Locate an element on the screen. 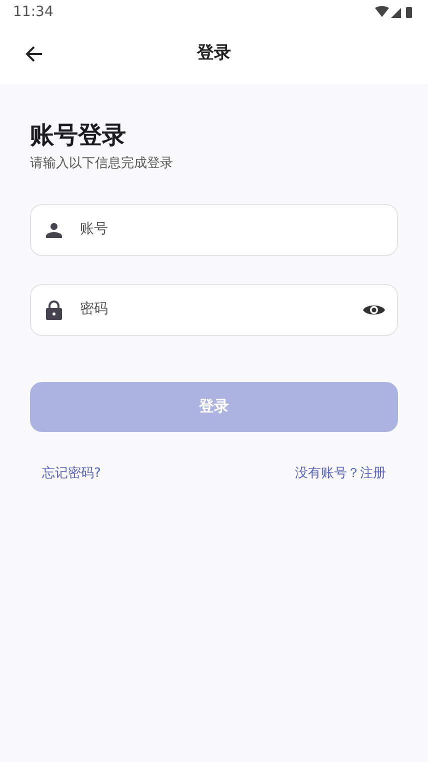 Image resolution: width=428 pixels, height=762 pixels. person-icon is located at coordinates (54, 230).